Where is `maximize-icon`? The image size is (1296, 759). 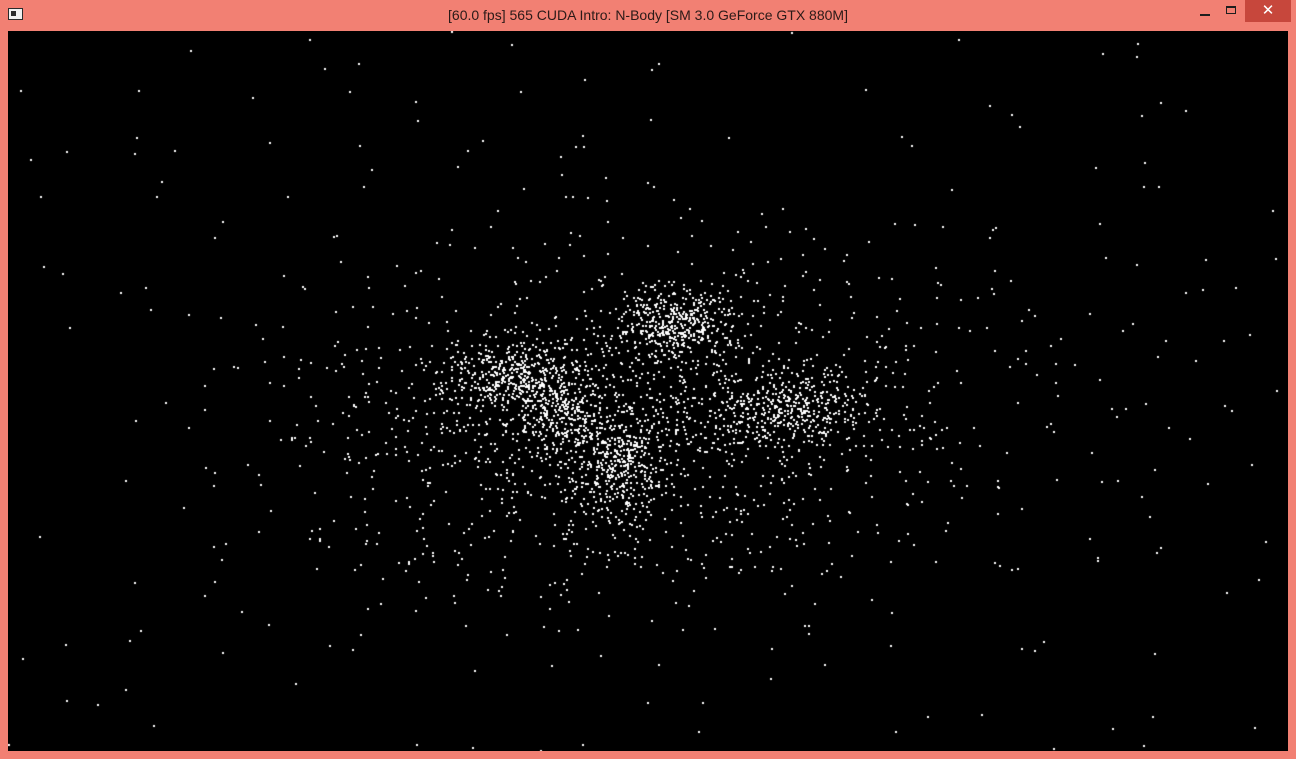 maximize-icon is located at coordinates (1231, 10).